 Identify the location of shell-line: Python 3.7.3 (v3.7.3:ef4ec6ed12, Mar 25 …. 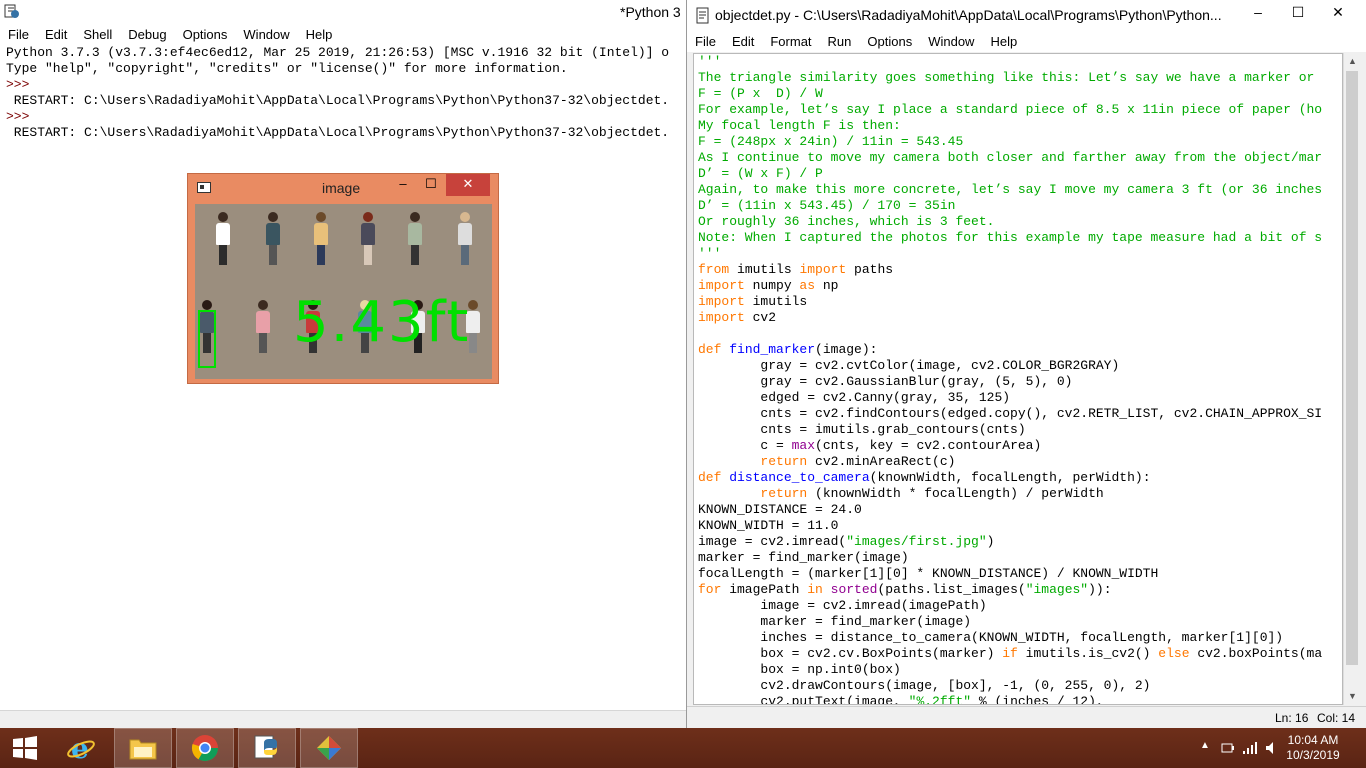
(338, 52).